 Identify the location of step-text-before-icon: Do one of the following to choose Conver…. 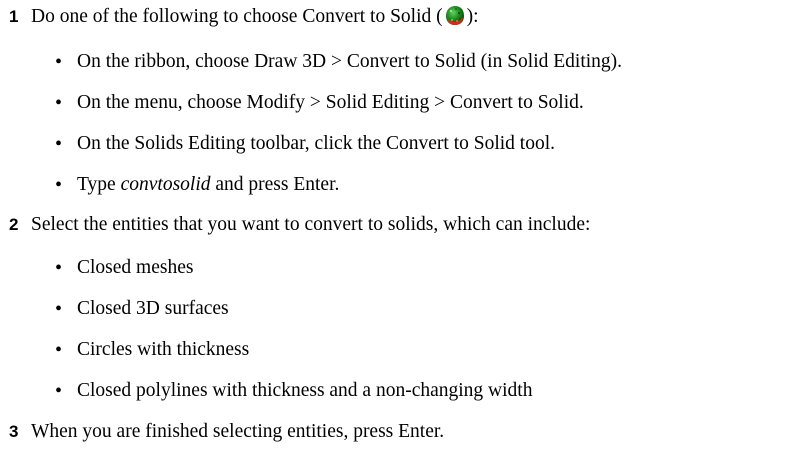
(237, 16).